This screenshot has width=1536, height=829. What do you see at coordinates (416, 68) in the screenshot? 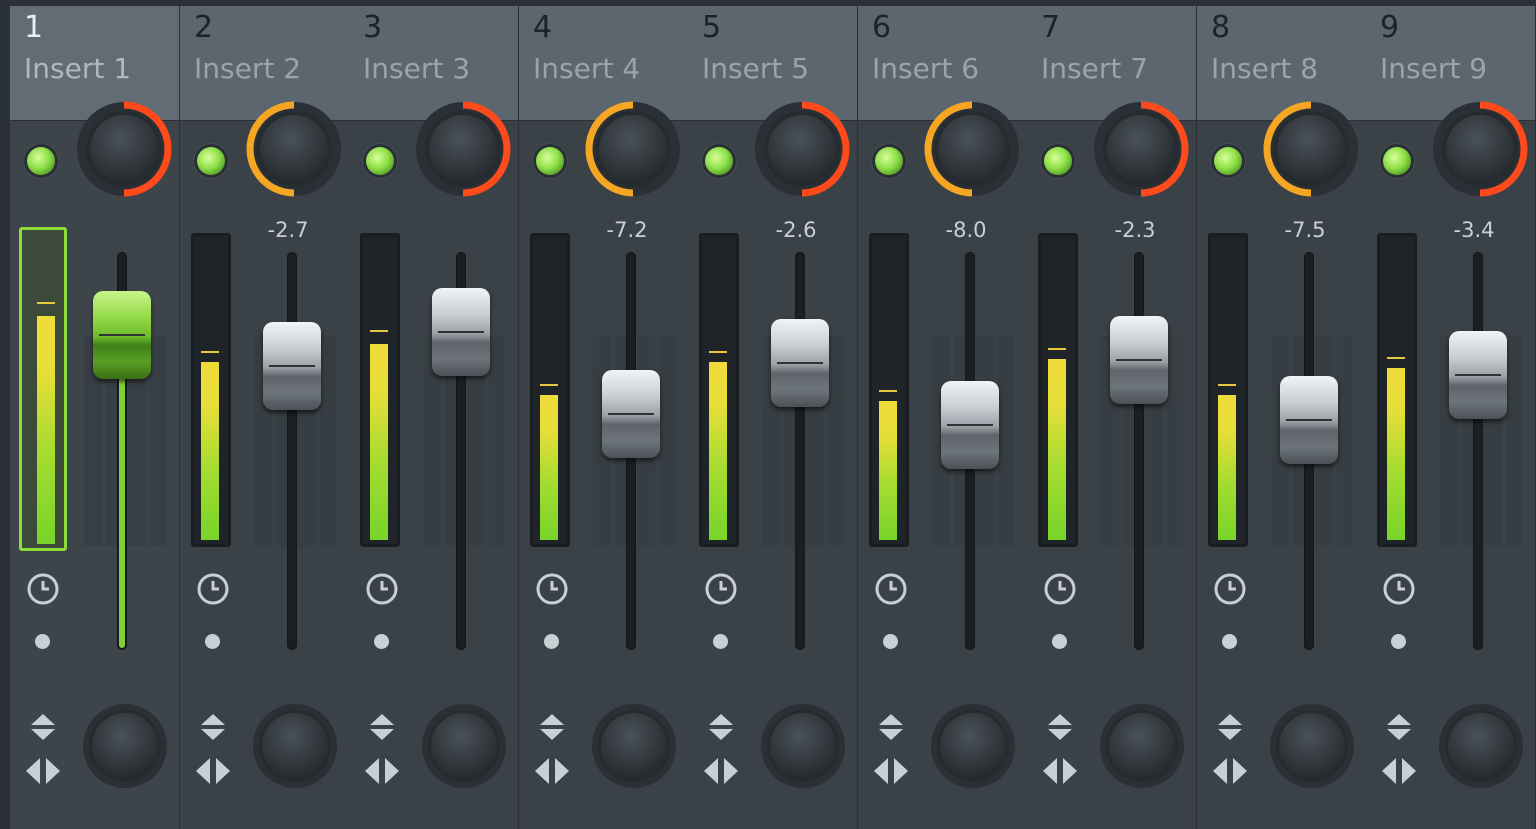
I see `strip-name: Insert 3` at bounding box center [416, 68].